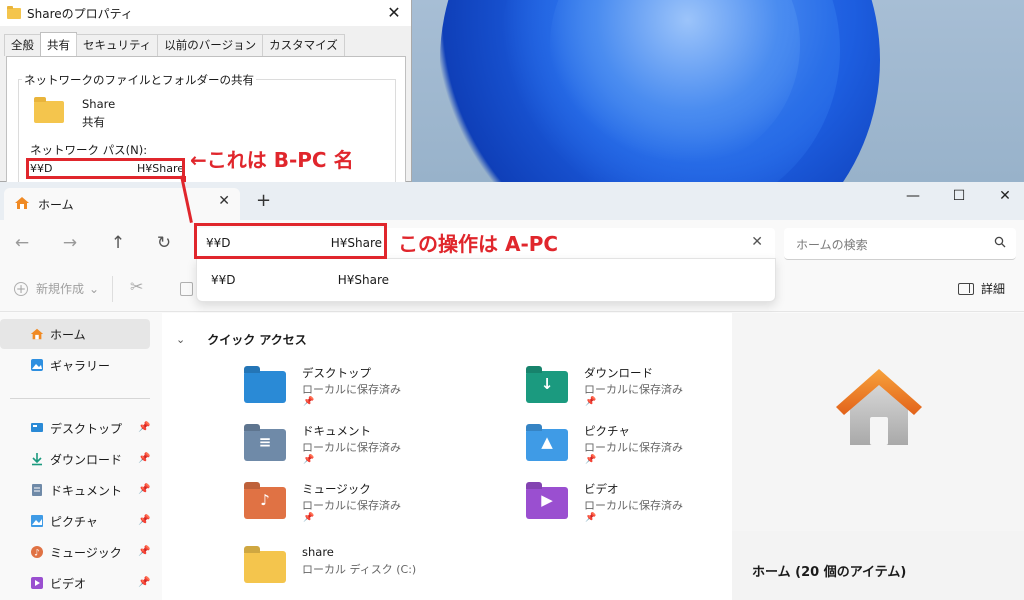 This screenshot has height=600, width=1024. Describe the element at coordinates (363, 280) in the screenshot. I see `suggestion-end: H¥Share` at that location.